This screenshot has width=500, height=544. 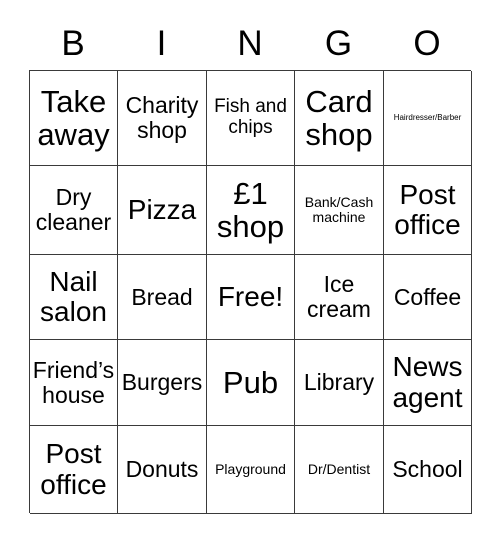 I want to click on bingo-cell-label: Burgers, so click(x=162, y=382).